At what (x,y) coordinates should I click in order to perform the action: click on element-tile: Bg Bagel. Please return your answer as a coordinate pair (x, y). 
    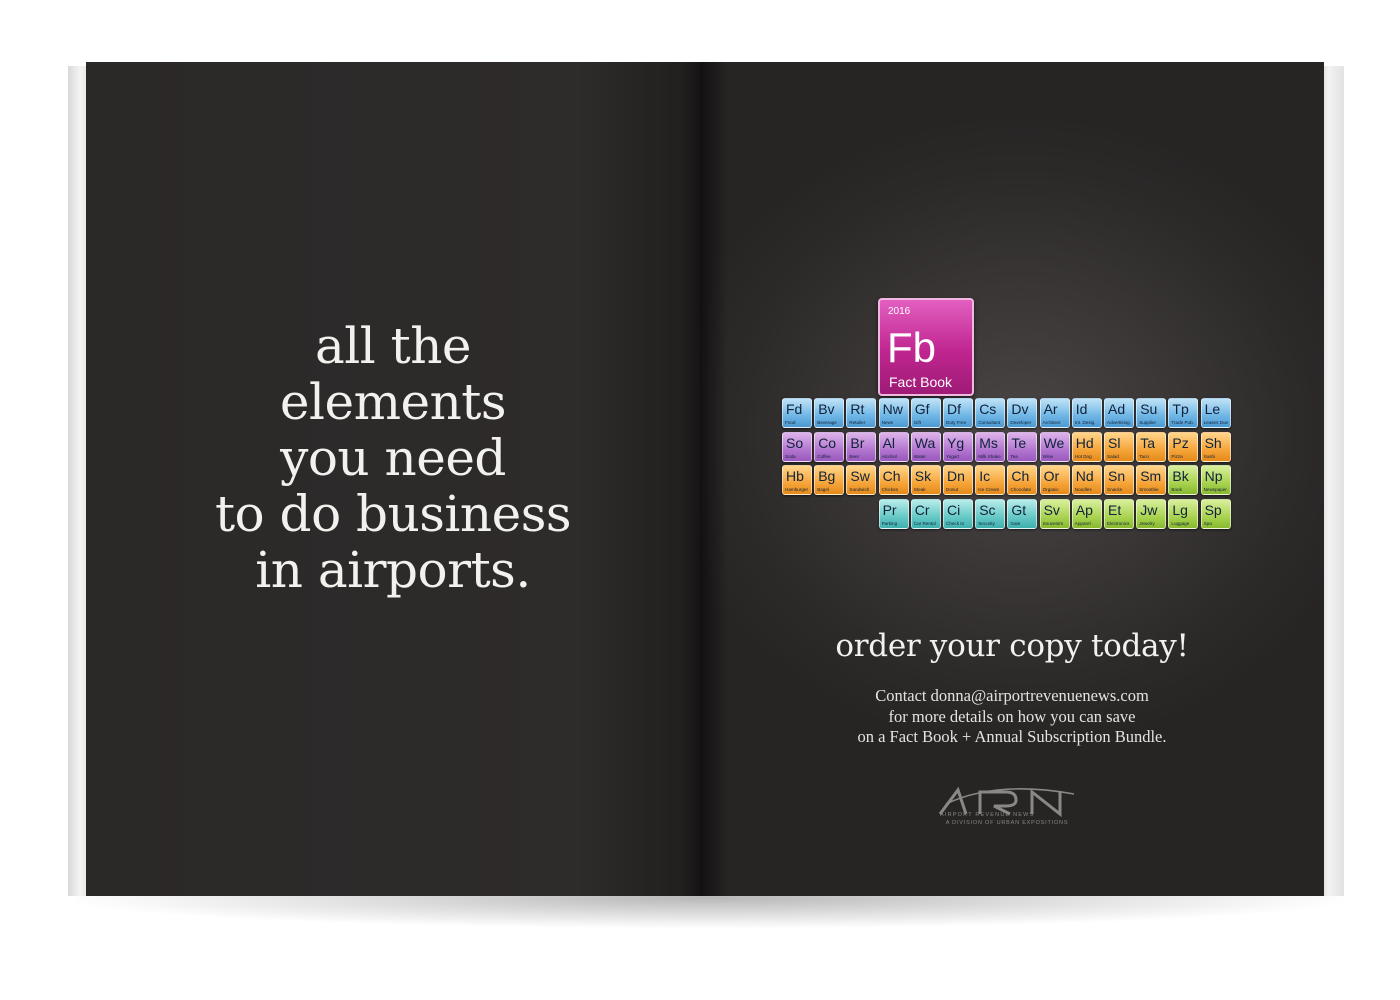
    Looking at the image, I should click on (829, 480).